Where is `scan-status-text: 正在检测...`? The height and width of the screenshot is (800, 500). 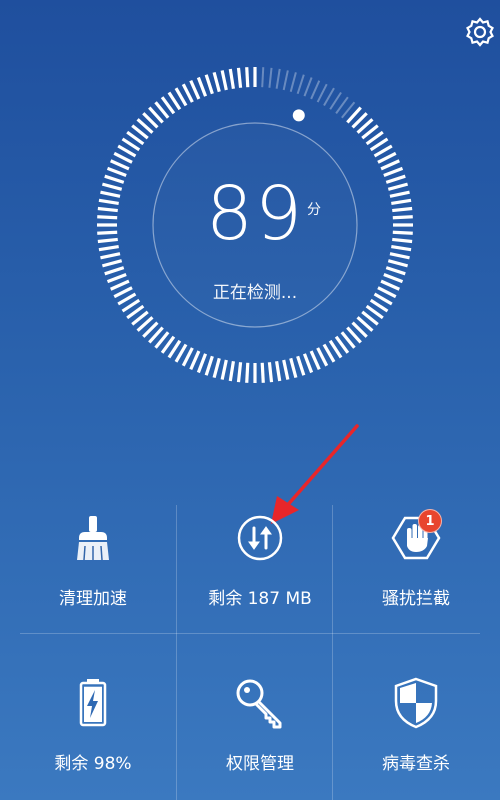 scan-status-text: 正在检测... is located at coordinates (255, 293).